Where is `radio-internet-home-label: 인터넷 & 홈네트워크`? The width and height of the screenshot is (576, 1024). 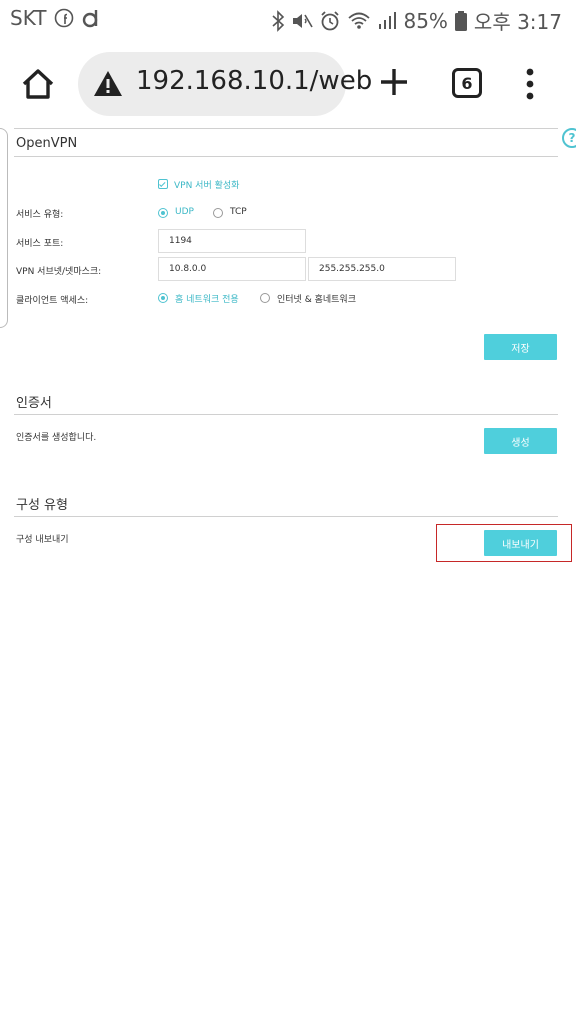
radio-internet-home-label: 인터넷 & 홈네트워크 is located at coordinates (316, 300).